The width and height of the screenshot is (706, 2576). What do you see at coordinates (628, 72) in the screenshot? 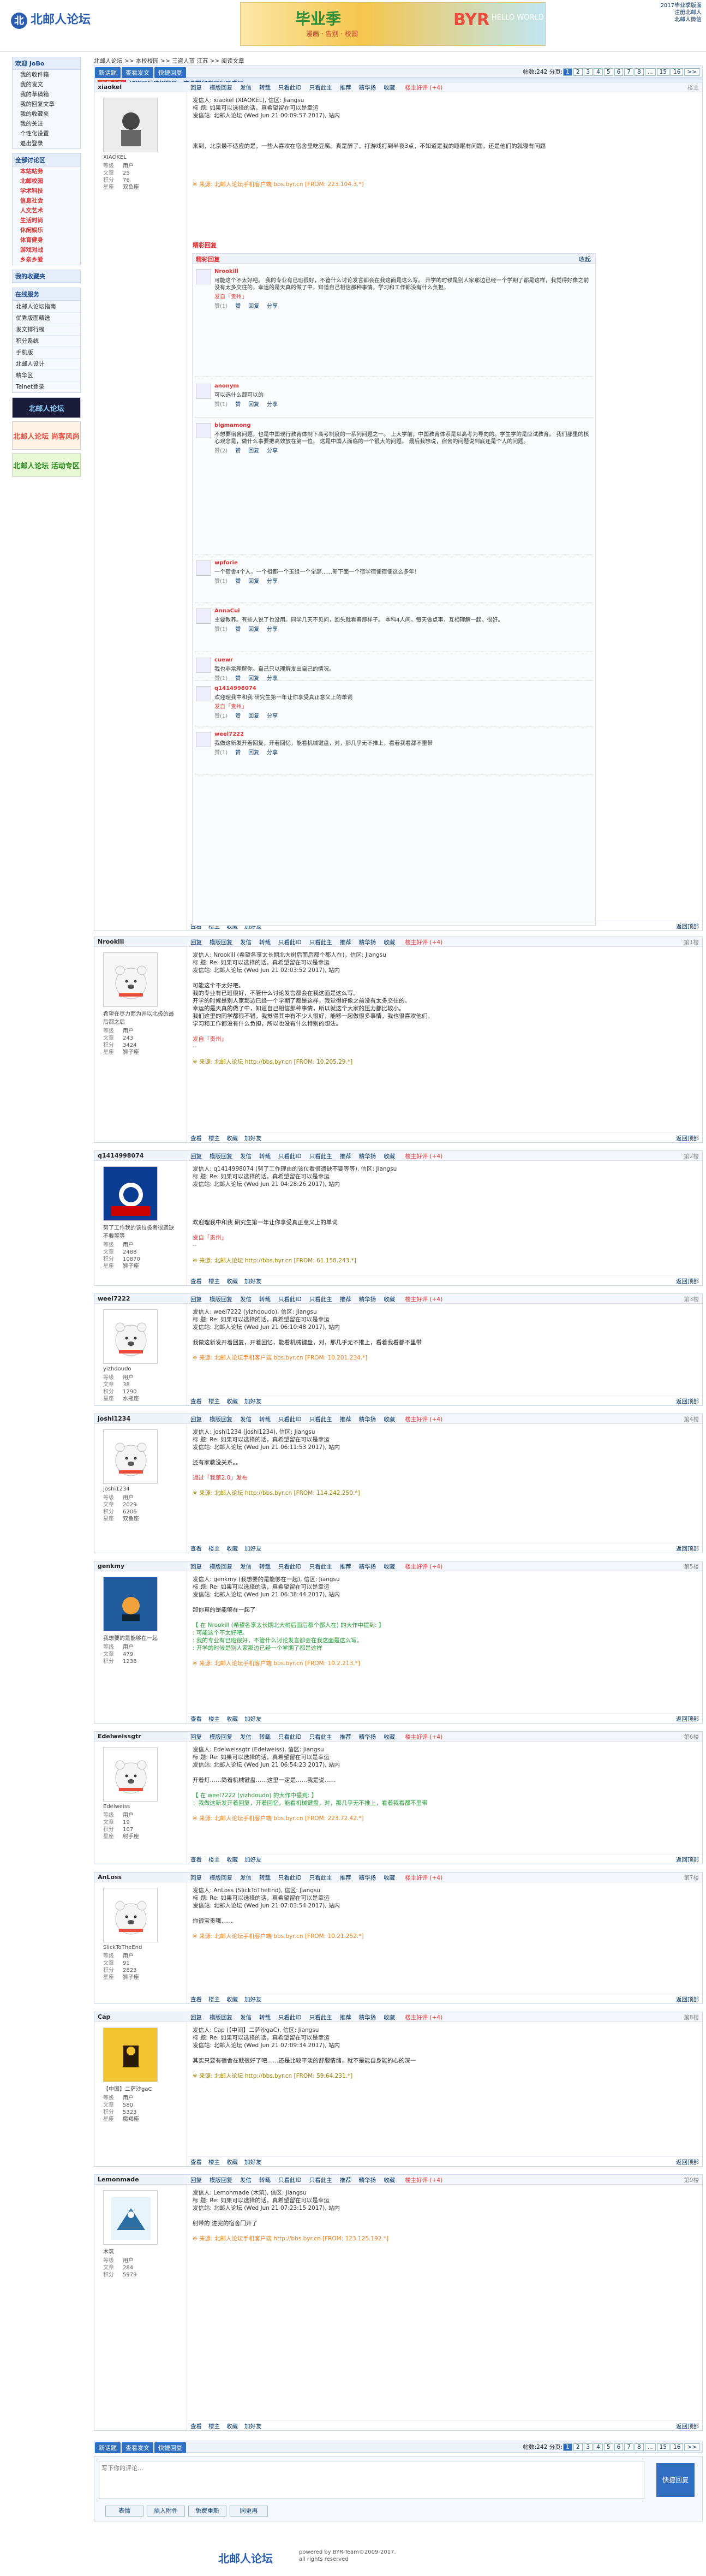
I see `page-link: 7` at bounding box center [628, 72].